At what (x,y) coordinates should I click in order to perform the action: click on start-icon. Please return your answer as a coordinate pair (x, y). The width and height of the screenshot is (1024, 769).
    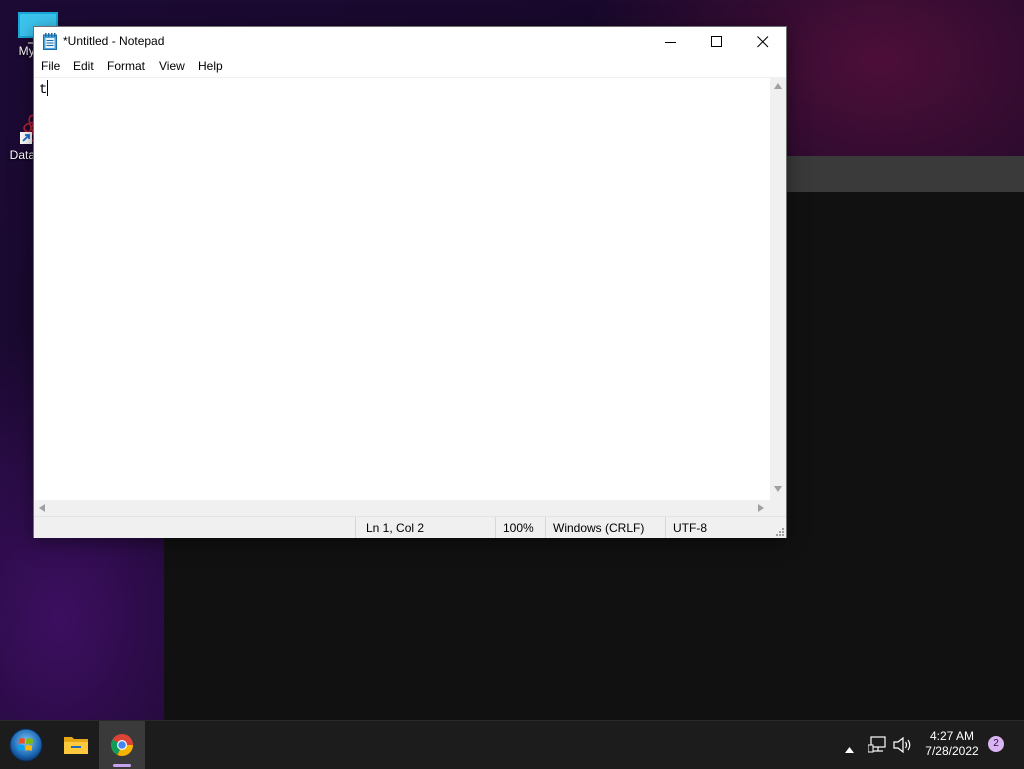
    Looking at the image, I should click on (26, 745).